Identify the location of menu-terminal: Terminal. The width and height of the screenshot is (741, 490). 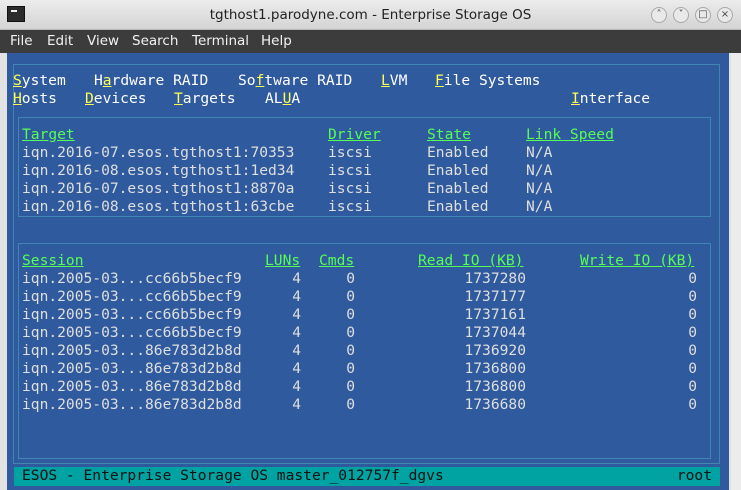
(220, 41).